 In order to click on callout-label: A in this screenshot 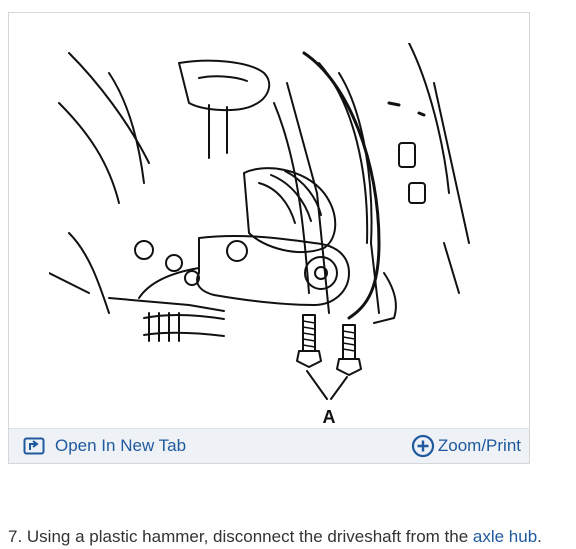, I will do `click(329, 417)`.